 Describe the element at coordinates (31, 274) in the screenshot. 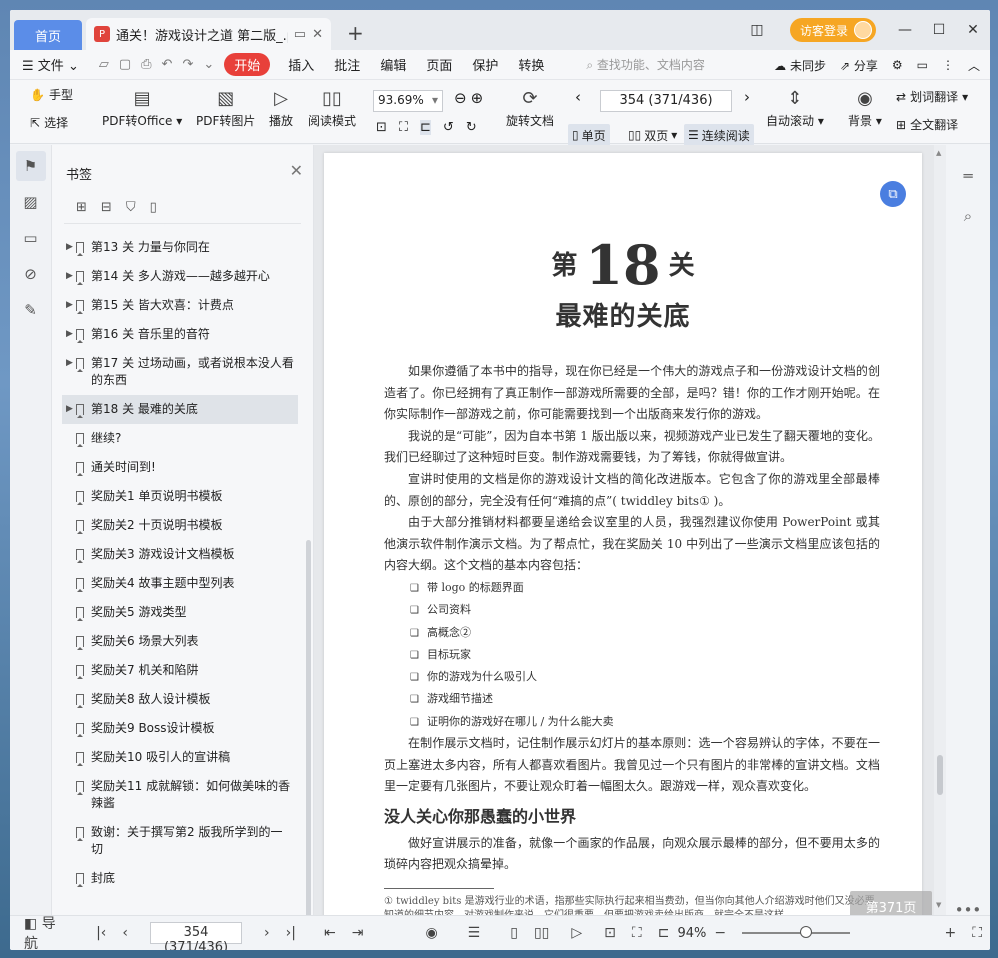

I see `attachment-icon: ⊘` at that location.